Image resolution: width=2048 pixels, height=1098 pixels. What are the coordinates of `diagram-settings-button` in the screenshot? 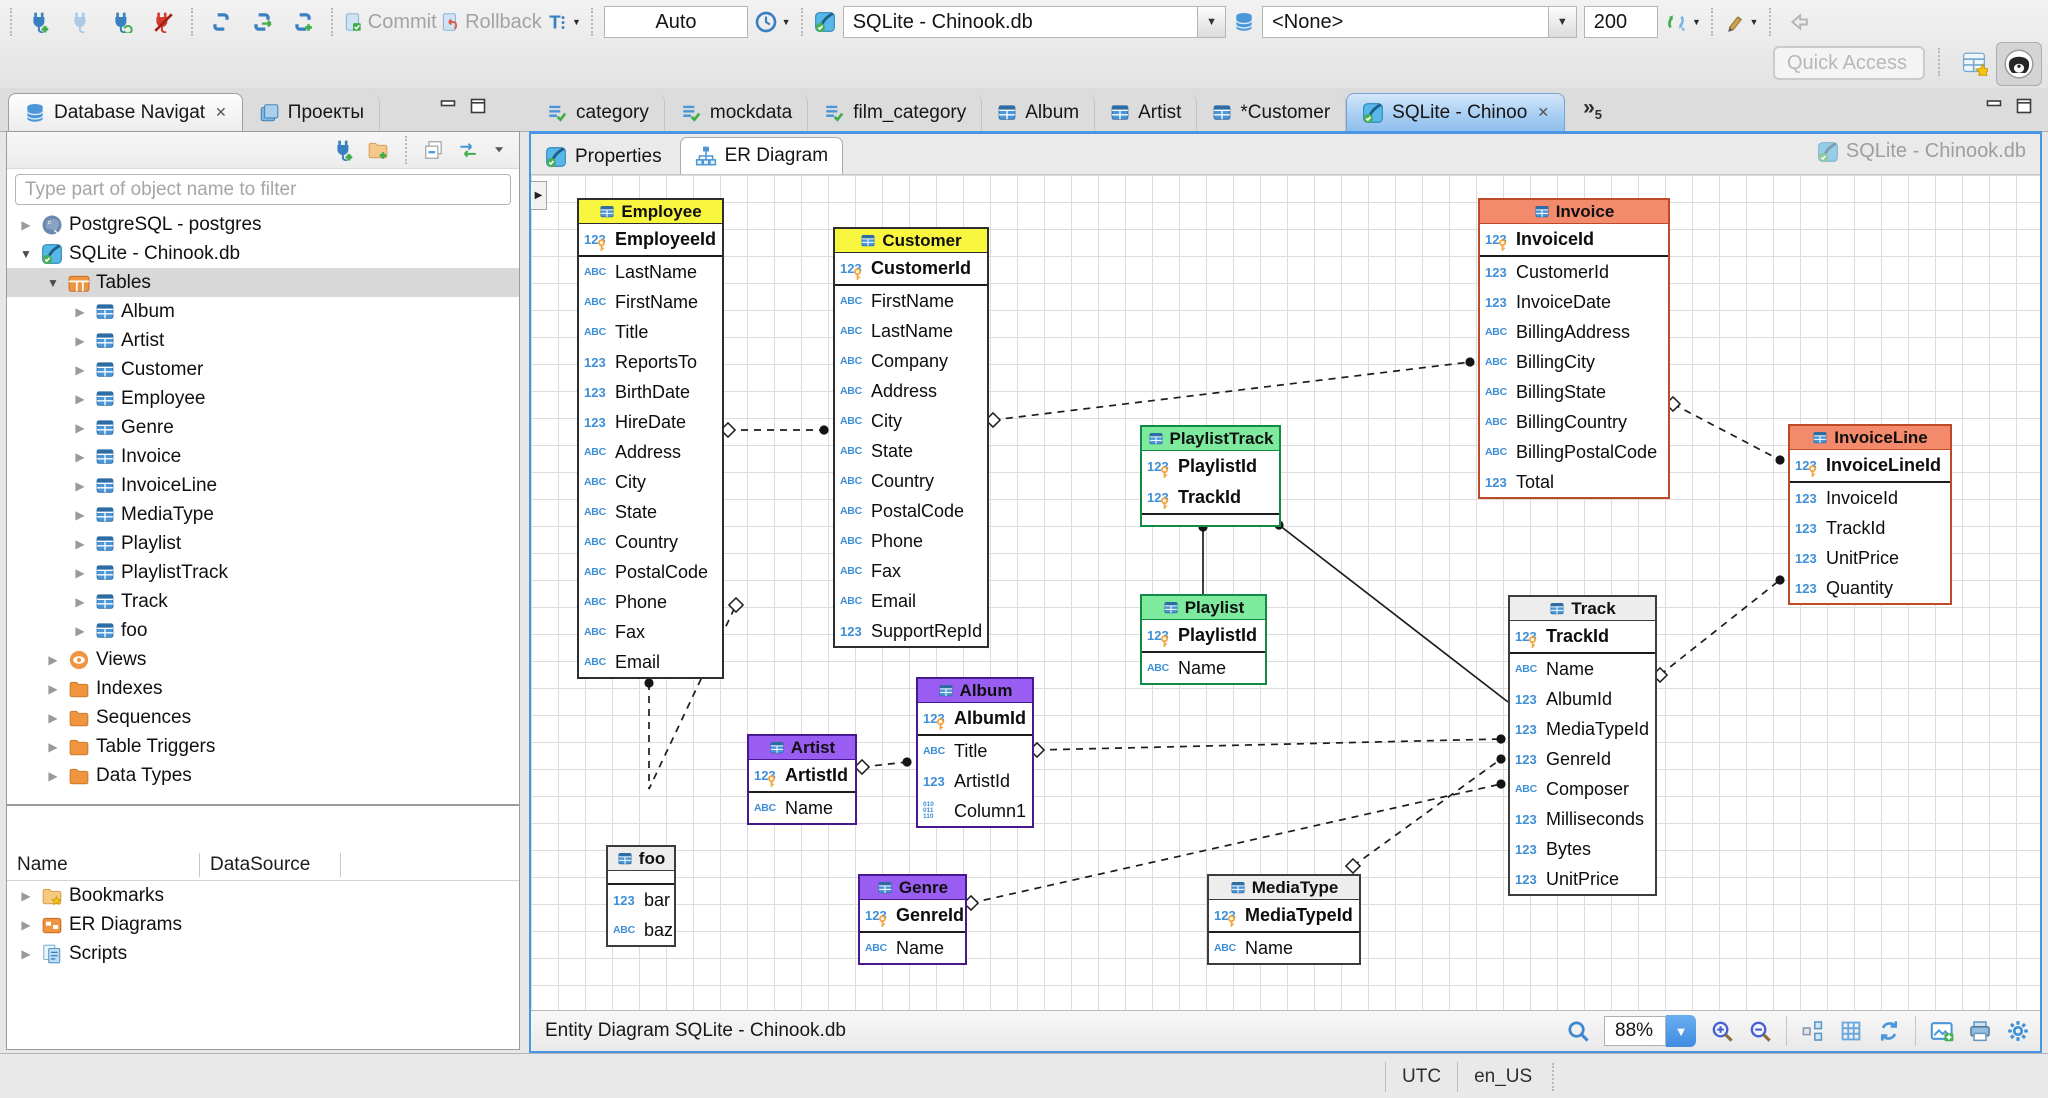 It's located at (2018, 1031).